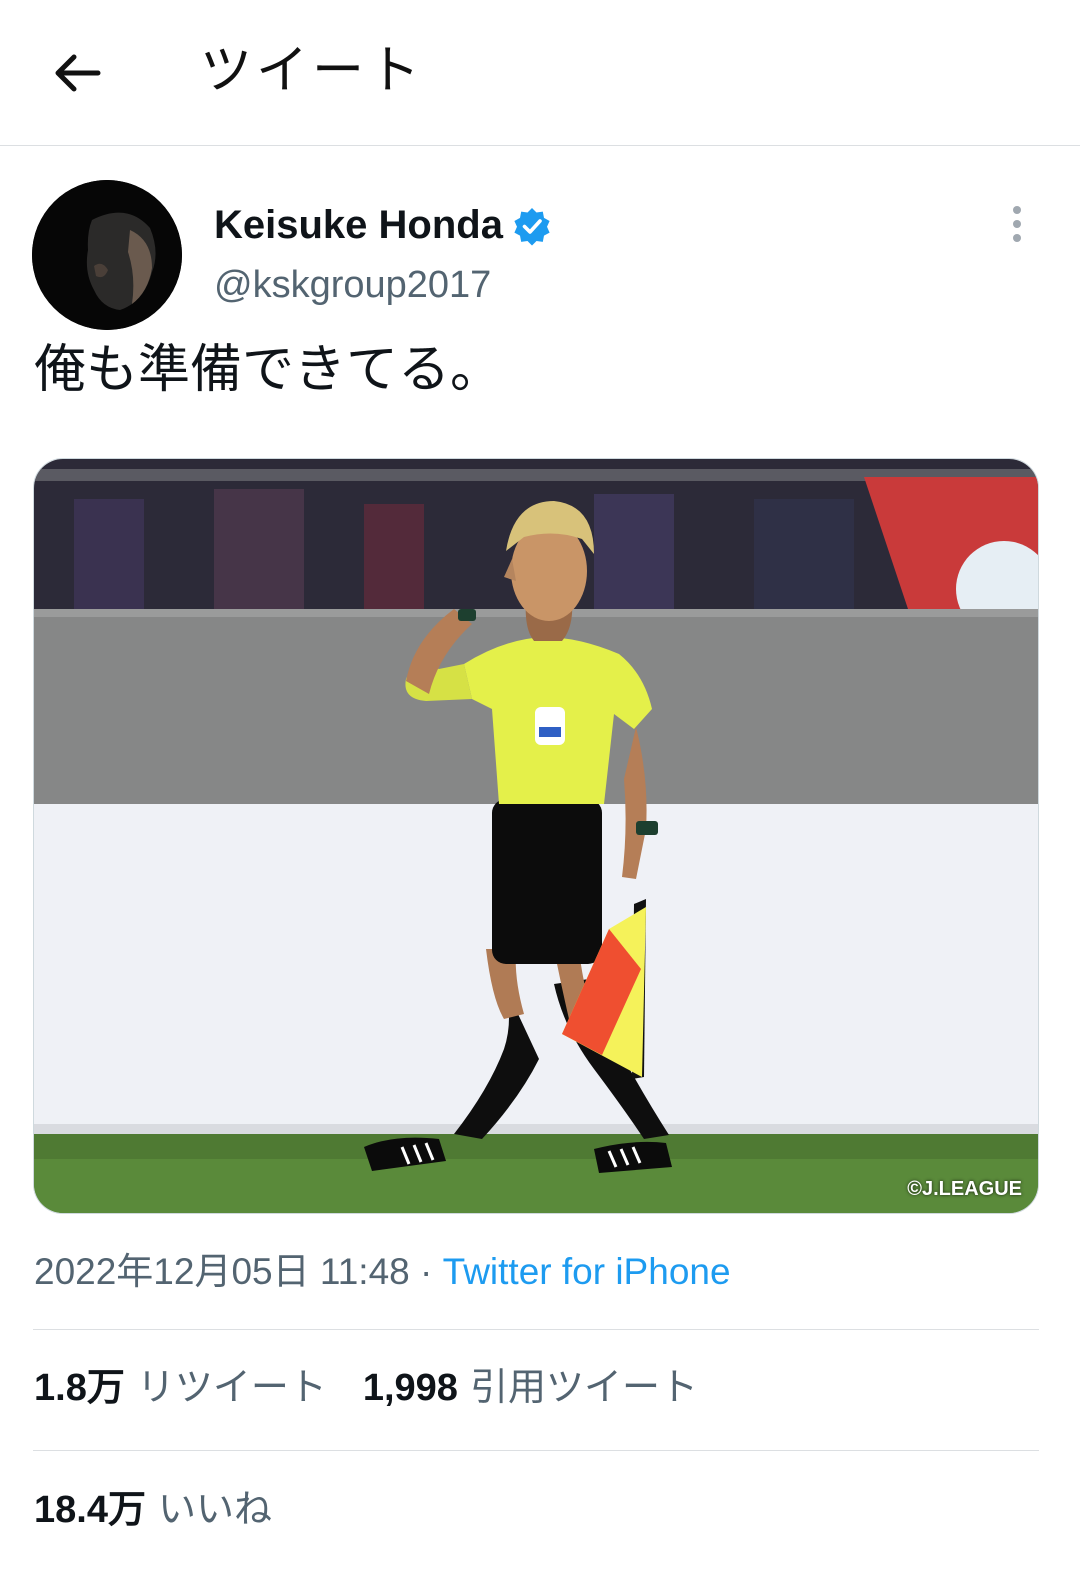 Image resolution: width=1080 pixels, height=1579 pixels. I want to click on likes-stat: 18.4万 いいね, so click(153, 1510).